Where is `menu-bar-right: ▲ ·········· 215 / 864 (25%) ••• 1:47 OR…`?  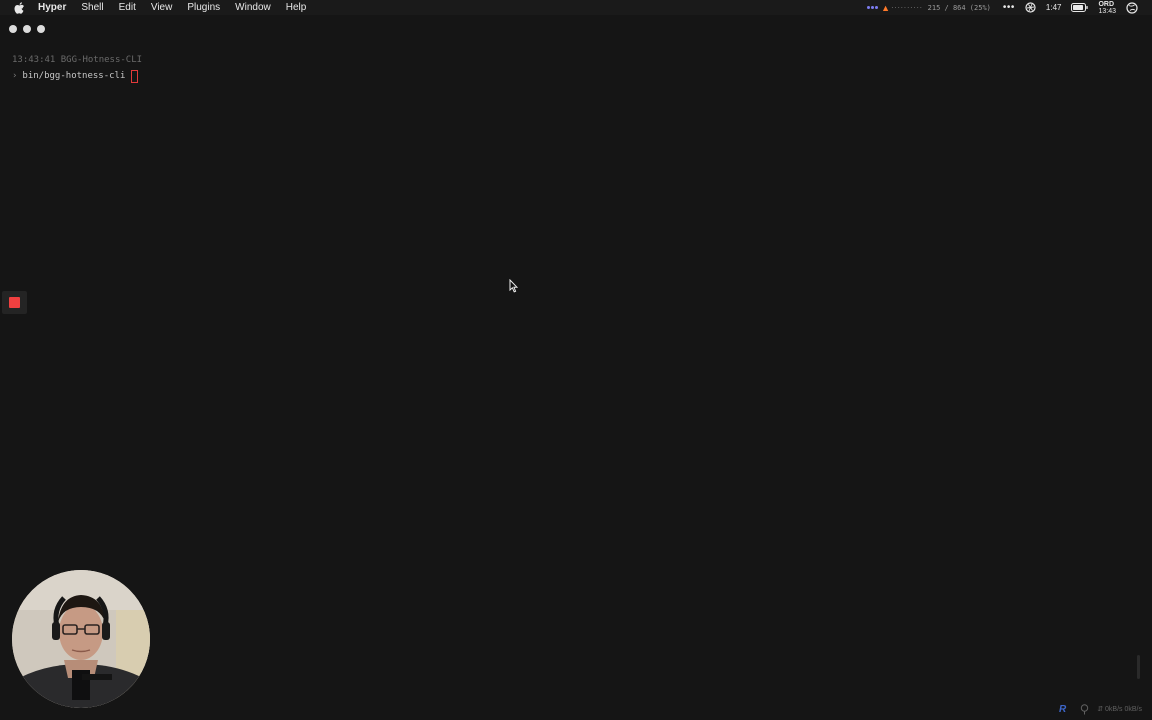 menu-bar-right: ▲ ·········· 215 / 864 (25%) ••• 1:47 OR… is located at coordinates (1002, 7).